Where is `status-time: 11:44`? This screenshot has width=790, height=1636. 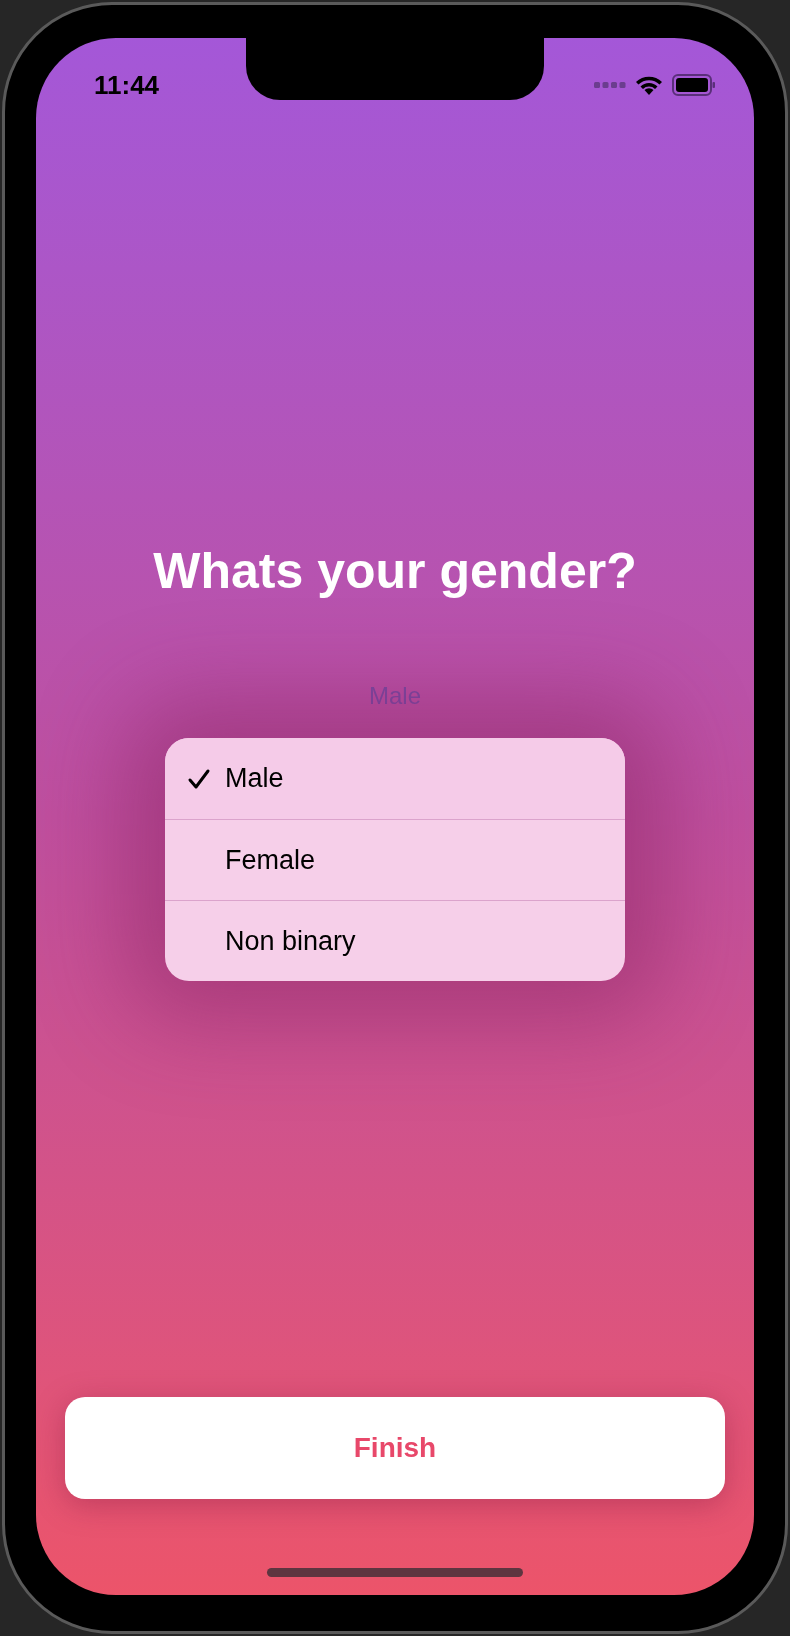 status-time: 11:44 is located at coordinates (127, 85).